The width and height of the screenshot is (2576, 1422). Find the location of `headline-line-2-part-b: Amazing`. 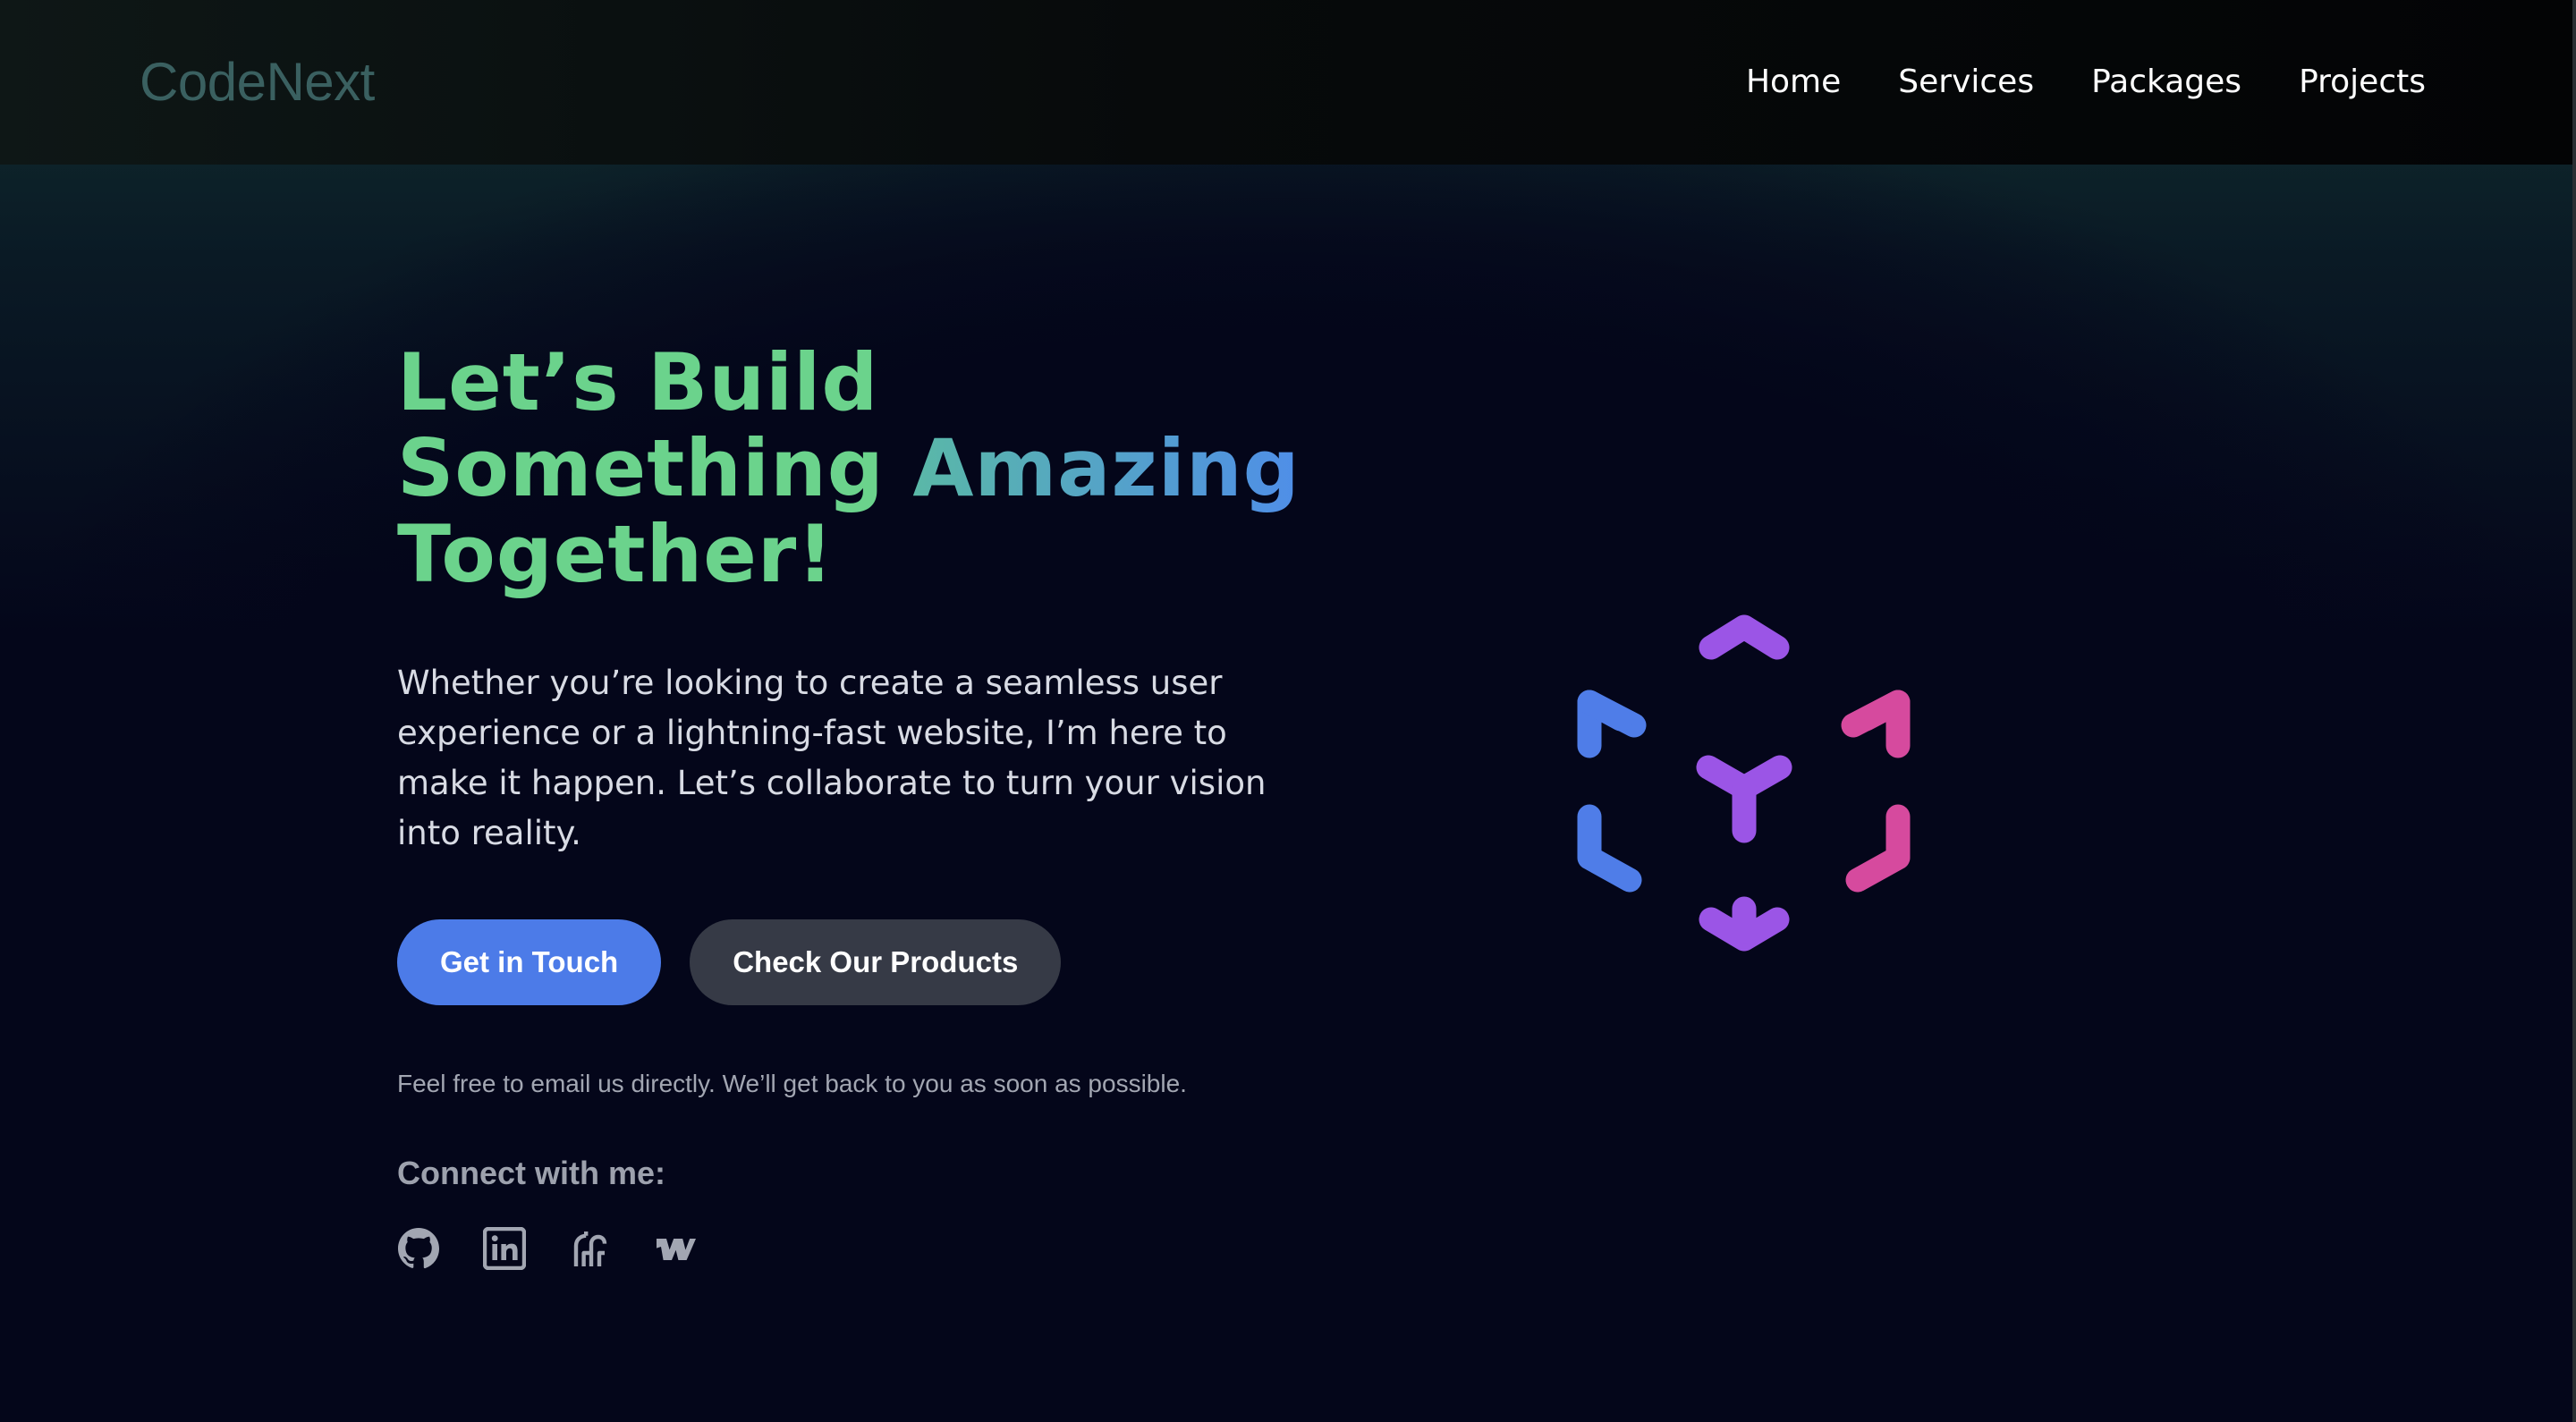

headline-line-2-part-b: Amazing is located at coordinates (1106, 468).